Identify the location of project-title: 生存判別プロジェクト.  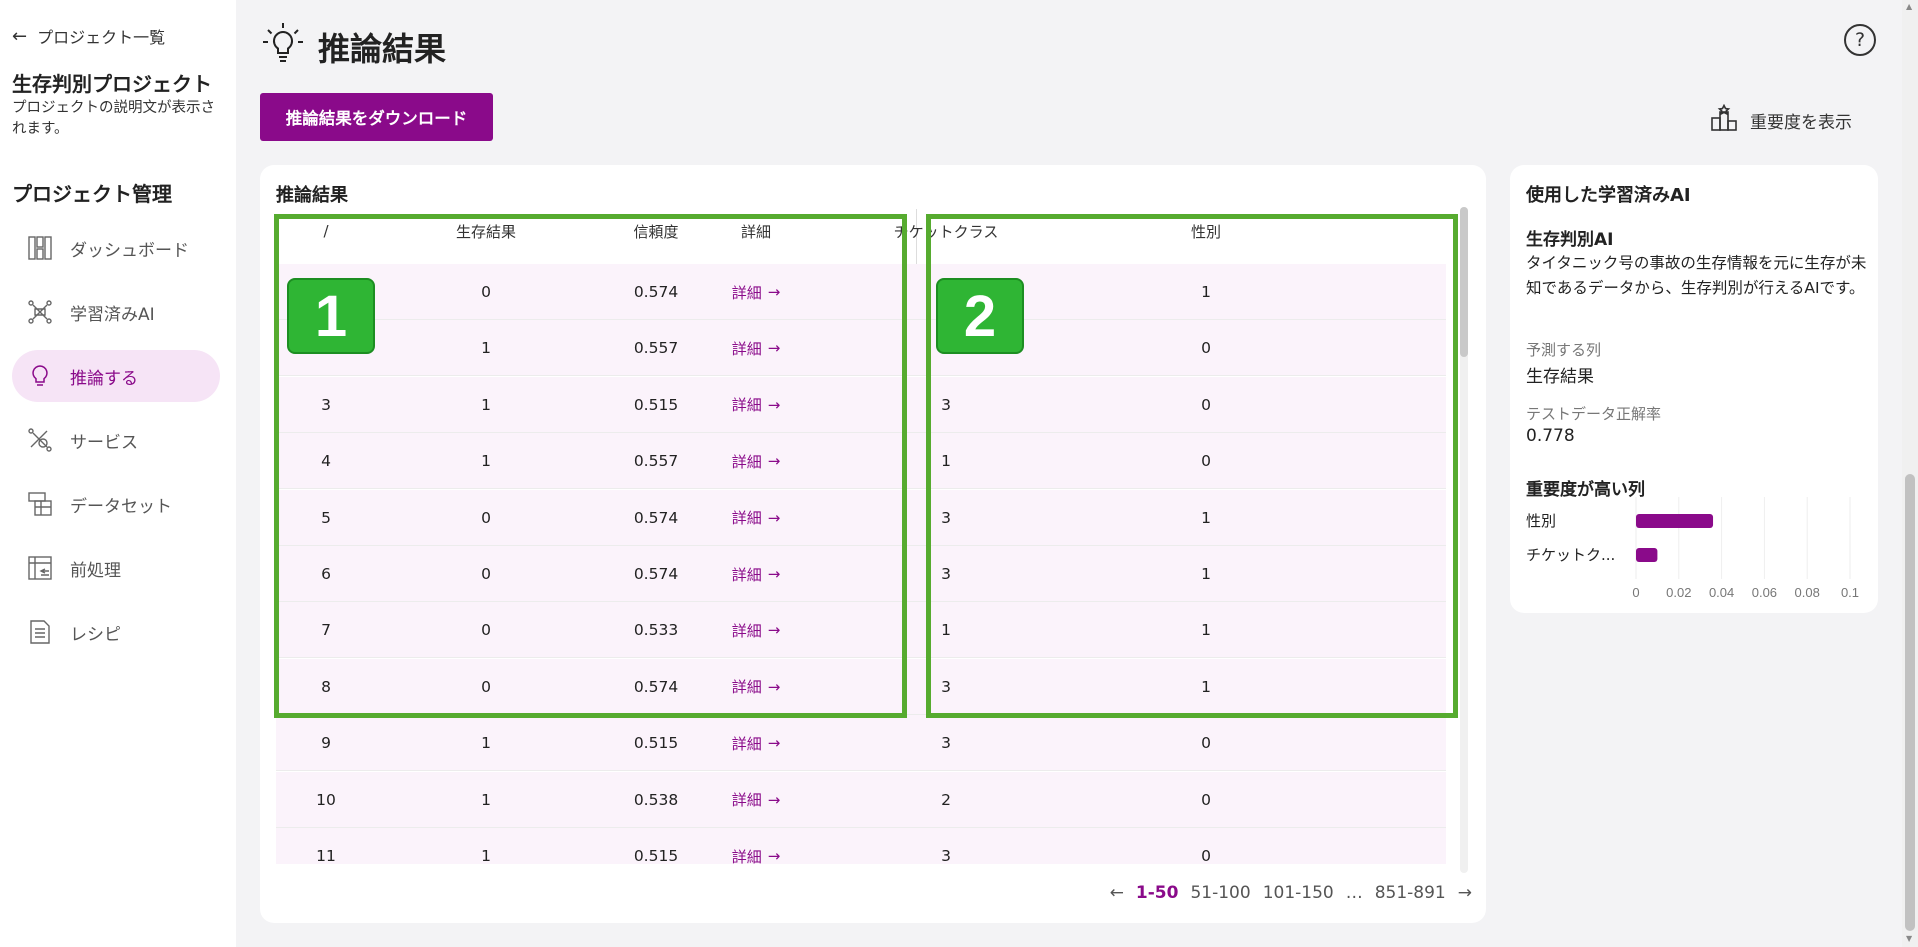
(112, 84).